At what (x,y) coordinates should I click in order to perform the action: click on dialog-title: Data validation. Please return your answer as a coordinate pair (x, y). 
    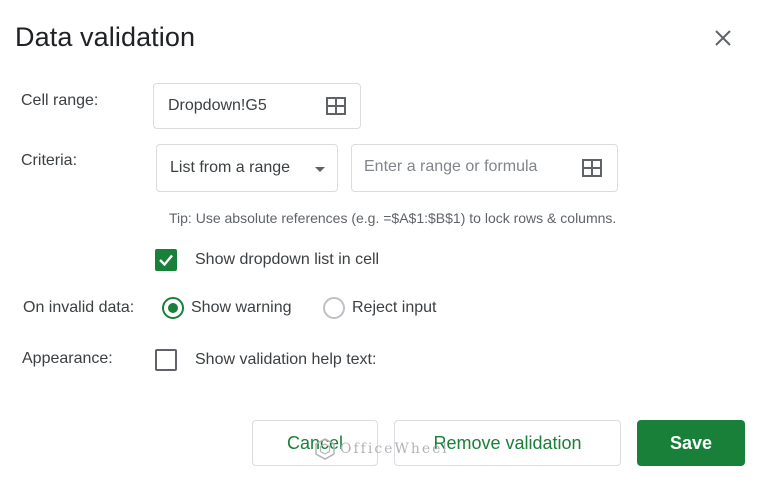
    Looking at the image, I should click on (105, 37).